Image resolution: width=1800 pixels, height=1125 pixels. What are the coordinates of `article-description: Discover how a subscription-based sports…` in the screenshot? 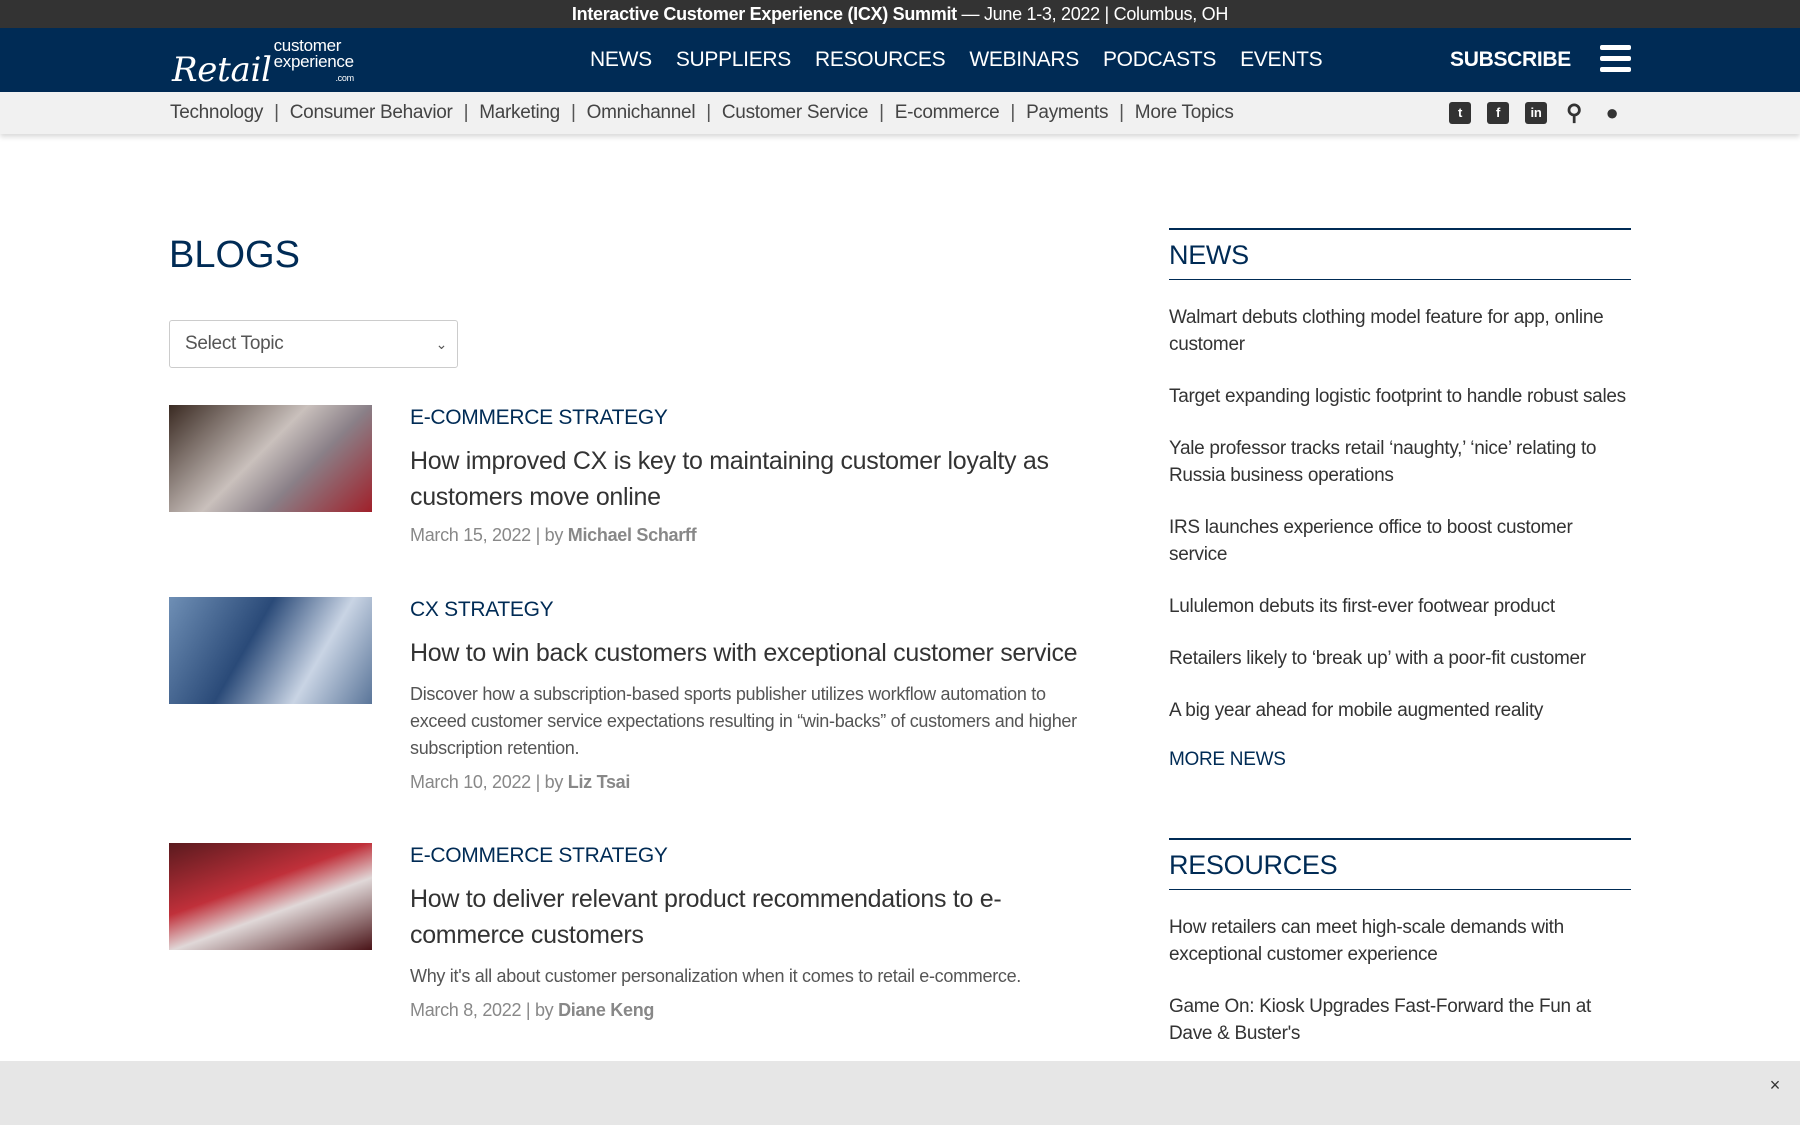 It's located at (743, 721).